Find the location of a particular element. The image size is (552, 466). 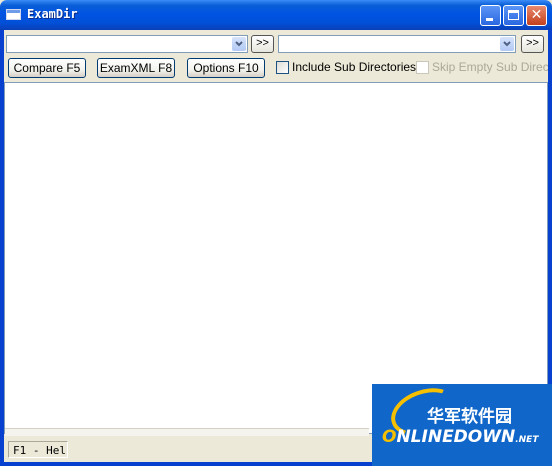

title-bar: ExamDir ✕ is located at coordinates (276, 15).